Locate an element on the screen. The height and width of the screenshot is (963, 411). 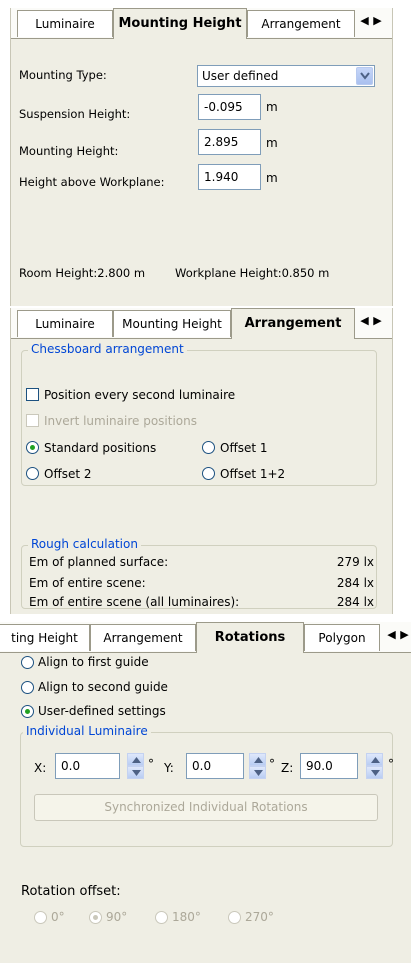
offset1-radio is located at coordinates (208, 447).